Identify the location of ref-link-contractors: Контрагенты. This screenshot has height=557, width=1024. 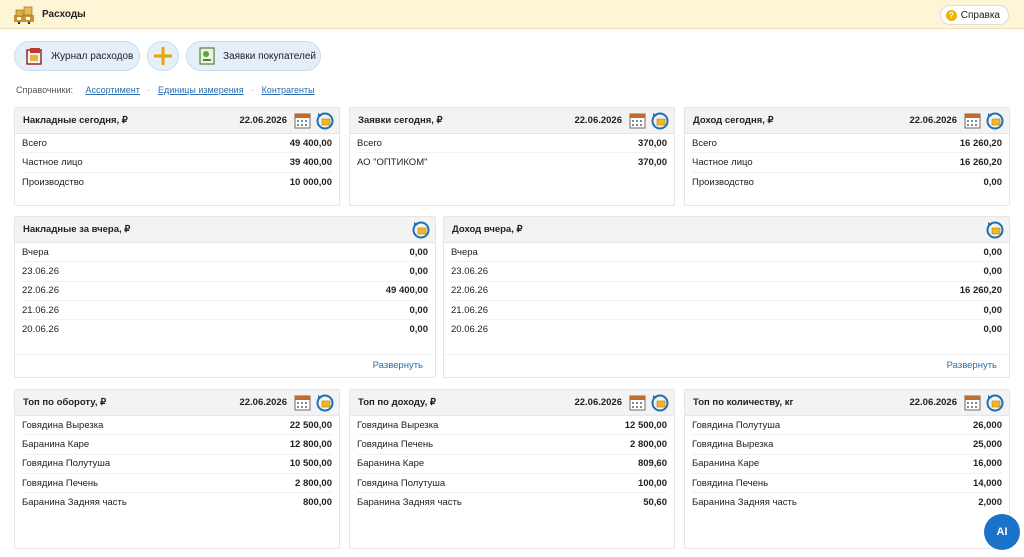
(288, 90).